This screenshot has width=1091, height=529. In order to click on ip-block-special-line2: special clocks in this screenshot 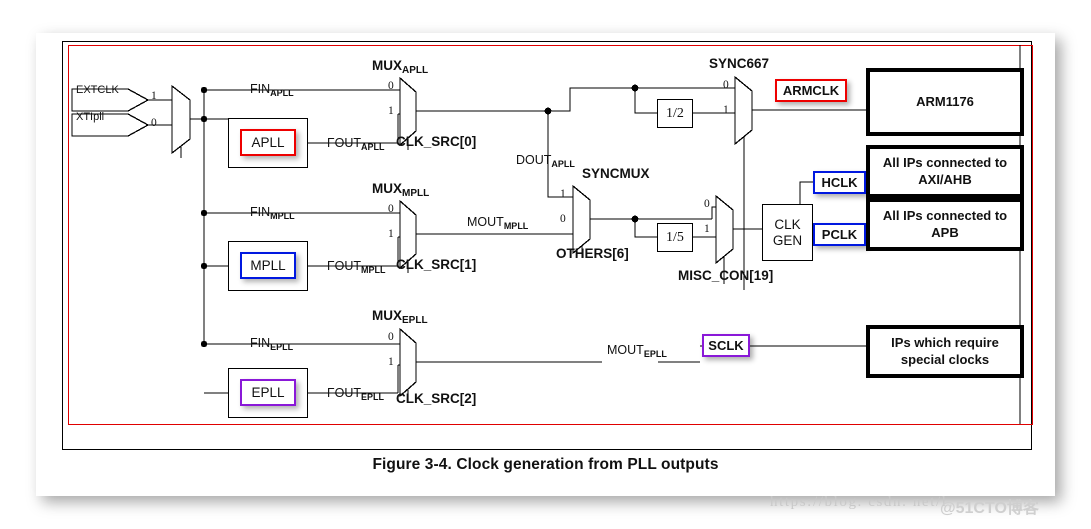, I will do `click(945, 359)`.